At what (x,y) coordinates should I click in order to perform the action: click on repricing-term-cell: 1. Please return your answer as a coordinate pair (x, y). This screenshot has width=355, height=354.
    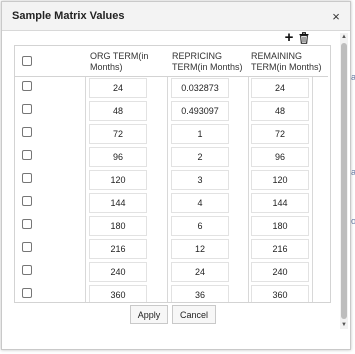
    Looking at the image, I should click on (200, 134).